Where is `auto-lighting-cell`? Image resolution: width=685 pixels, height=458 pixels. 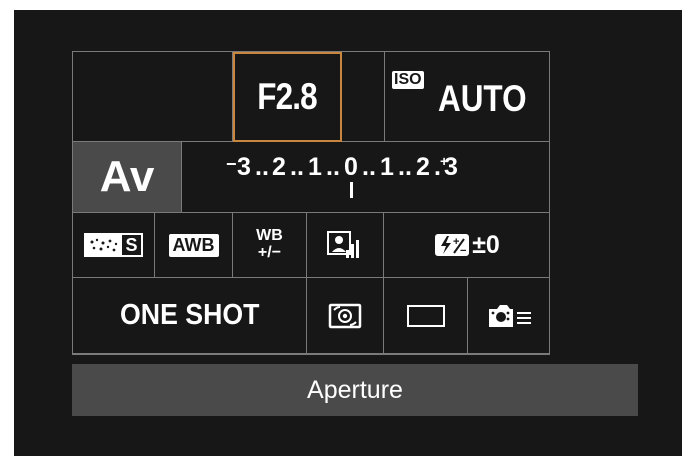
auto-lighting-cell is located at coordinates (345, 245).